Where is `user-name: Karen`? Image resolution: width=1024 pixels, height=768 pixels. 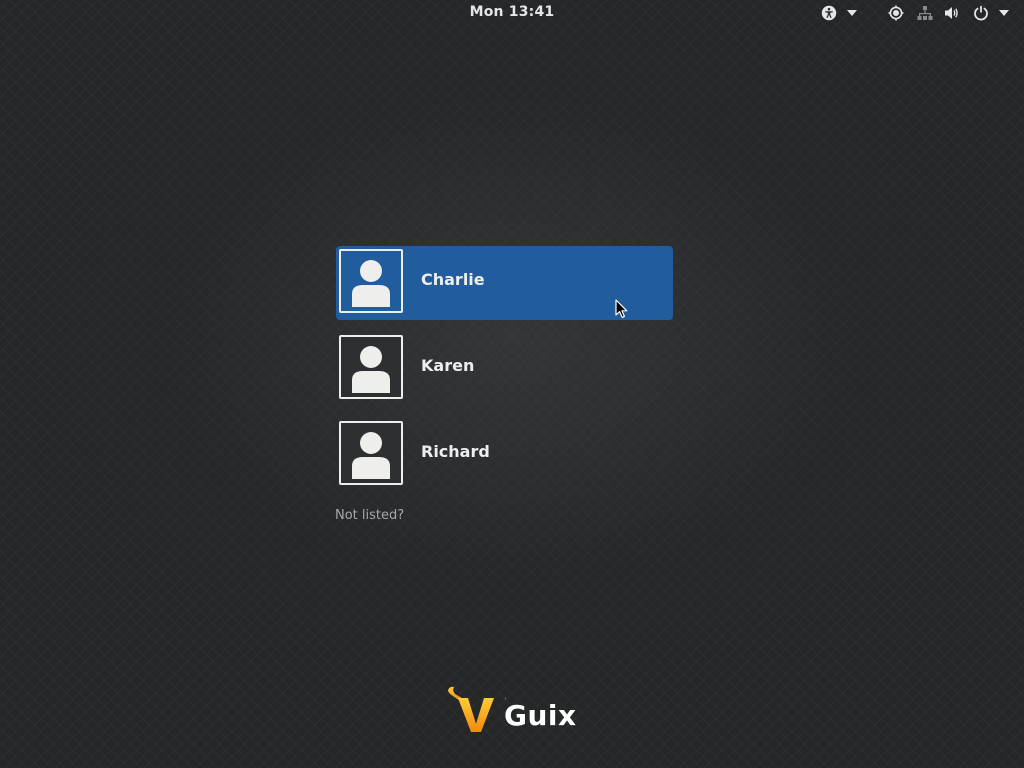
user-name: Karen is located at coordinates (448, 365).